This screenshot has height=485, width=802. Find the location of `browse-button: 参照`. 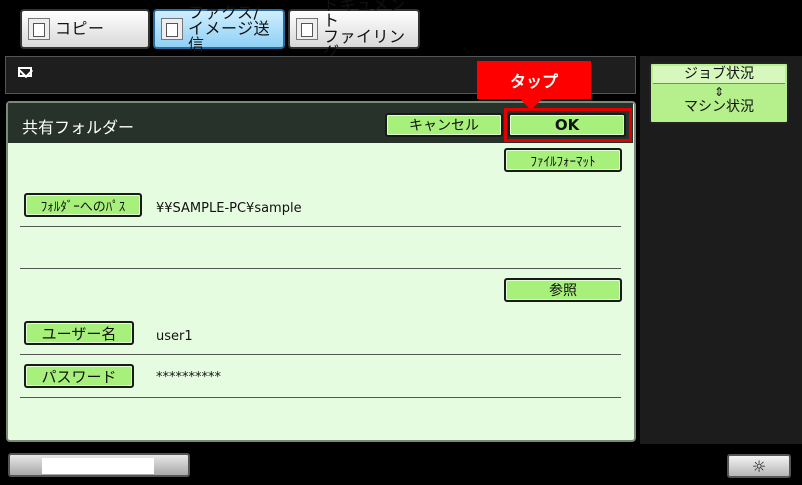

browse-button: 参照 is located at coordinates (563, 290).